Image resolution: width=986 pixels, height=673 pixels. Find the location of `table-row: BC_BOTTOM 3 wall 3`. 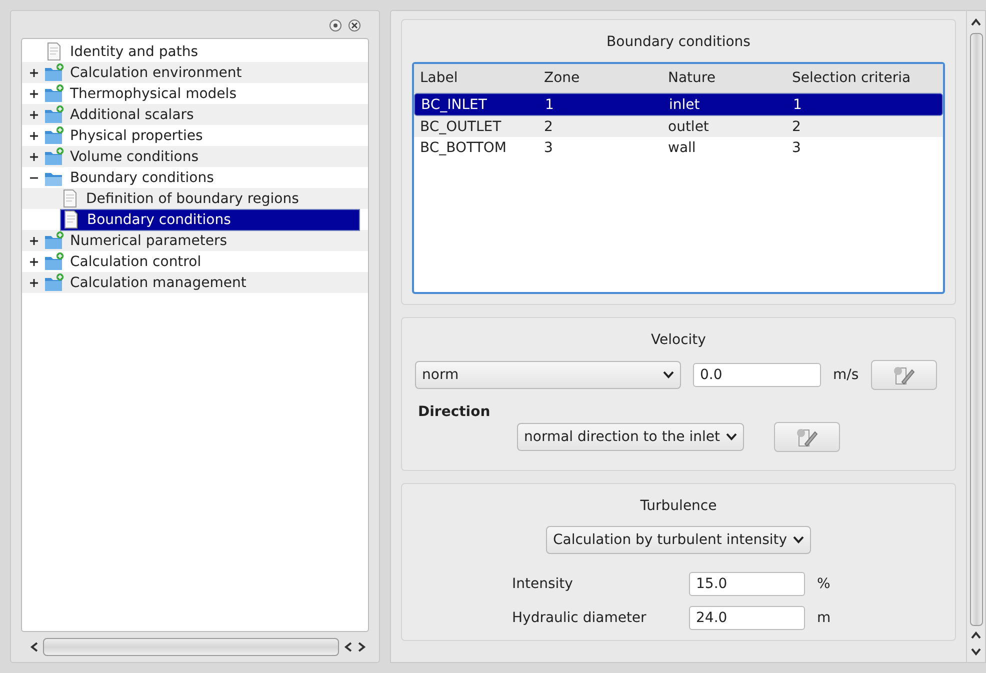

table-row: BC_BOTTOM 3 wall 3 is located at coordinates (678, 147).